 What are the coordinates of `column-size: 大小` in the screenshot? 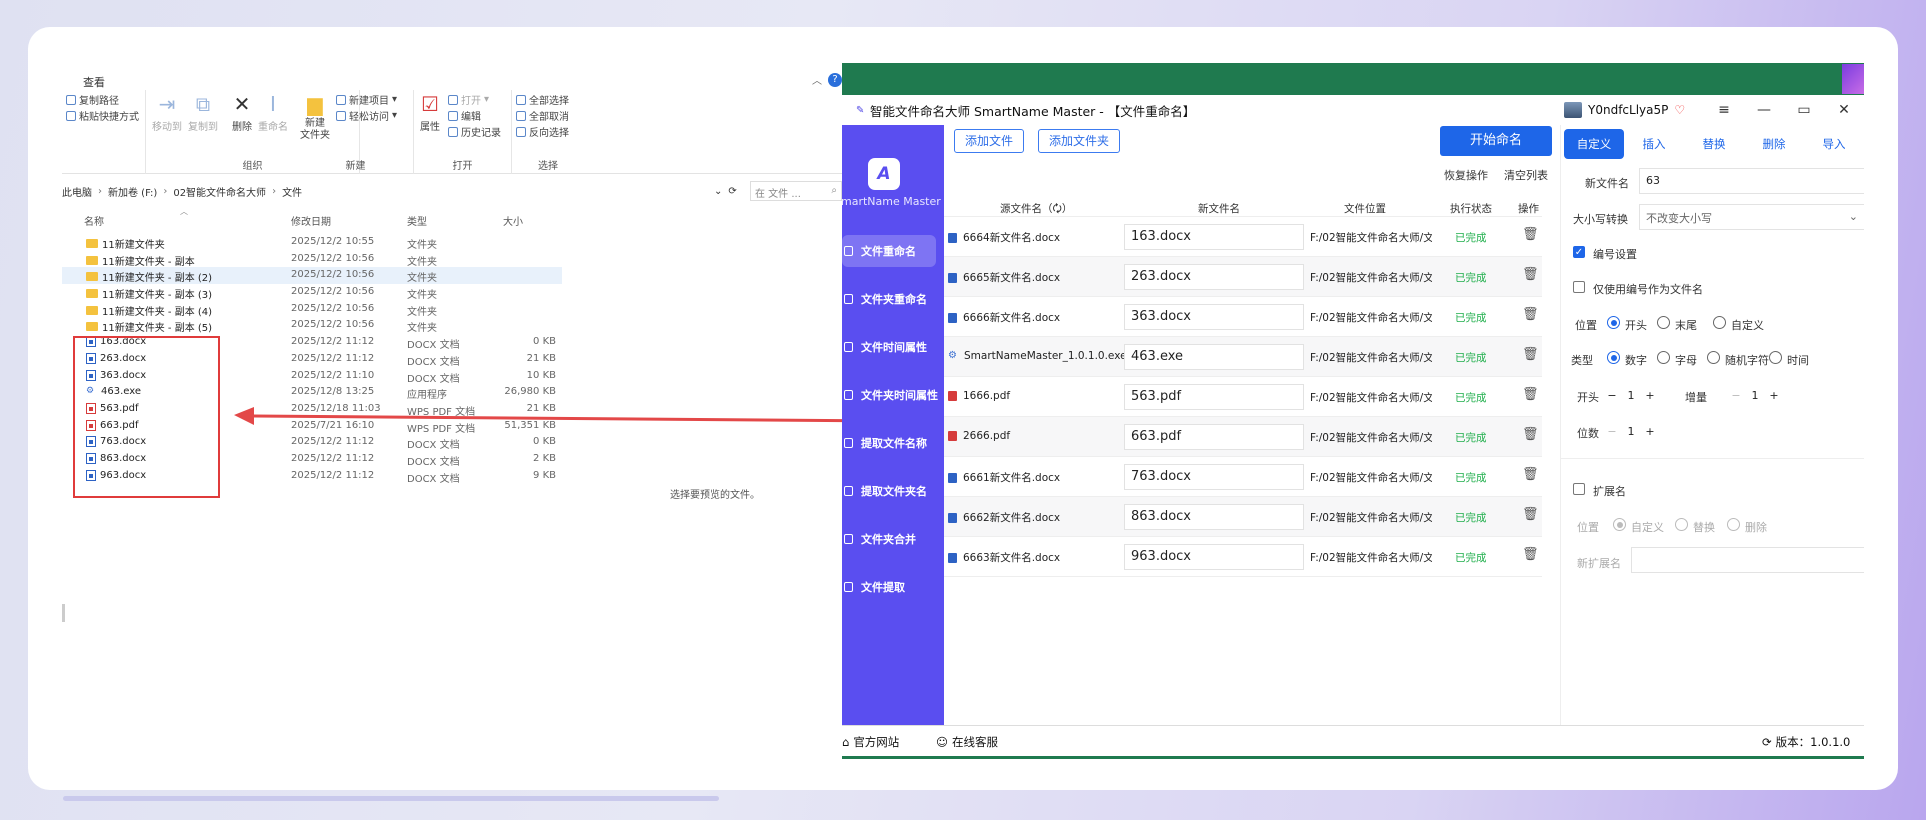 It's located at (513, 220).